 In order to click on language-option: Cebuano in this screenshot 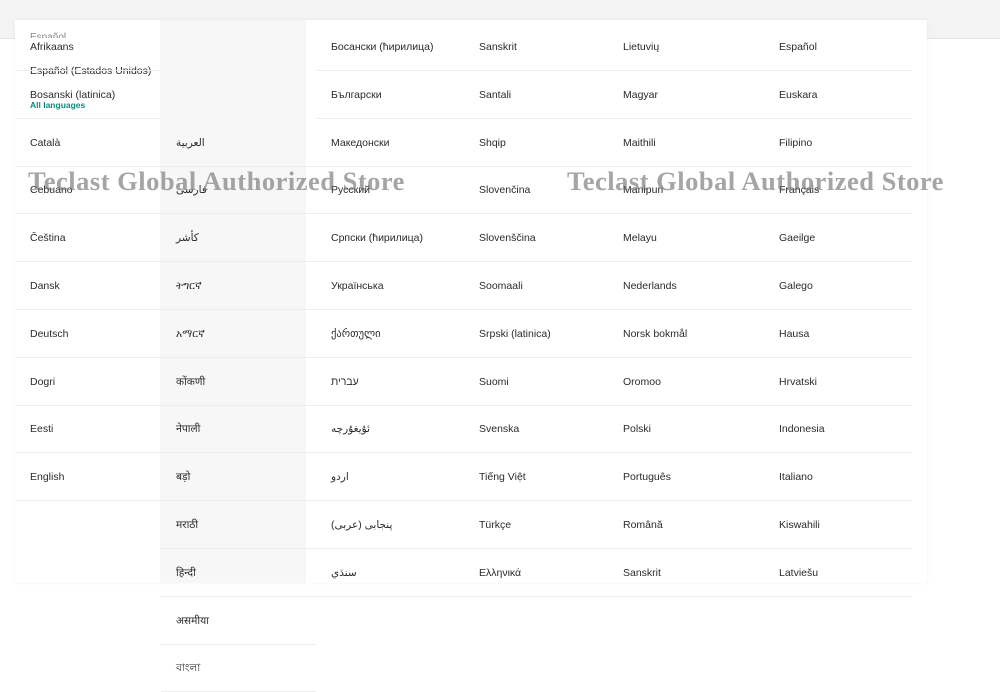, I will do `click(51, 190)`.